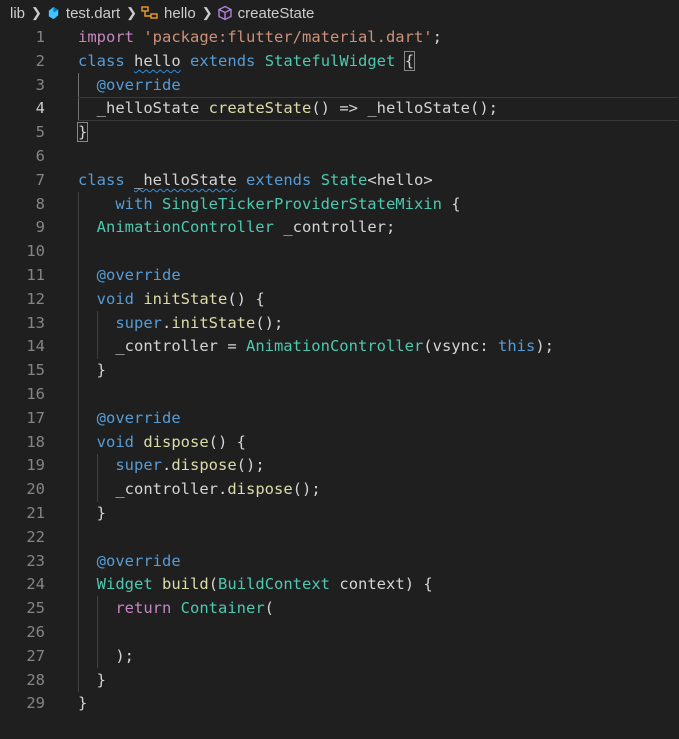  I want to click on line-number: 1, so click(40, 37).